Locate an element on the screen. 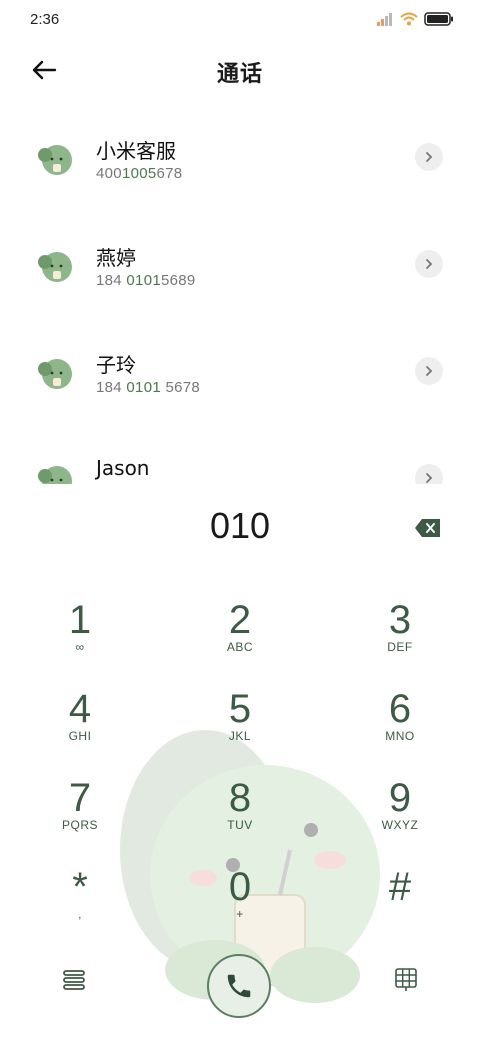 The image size is (480, 1040). call-button is located at coordinates (239, 986).